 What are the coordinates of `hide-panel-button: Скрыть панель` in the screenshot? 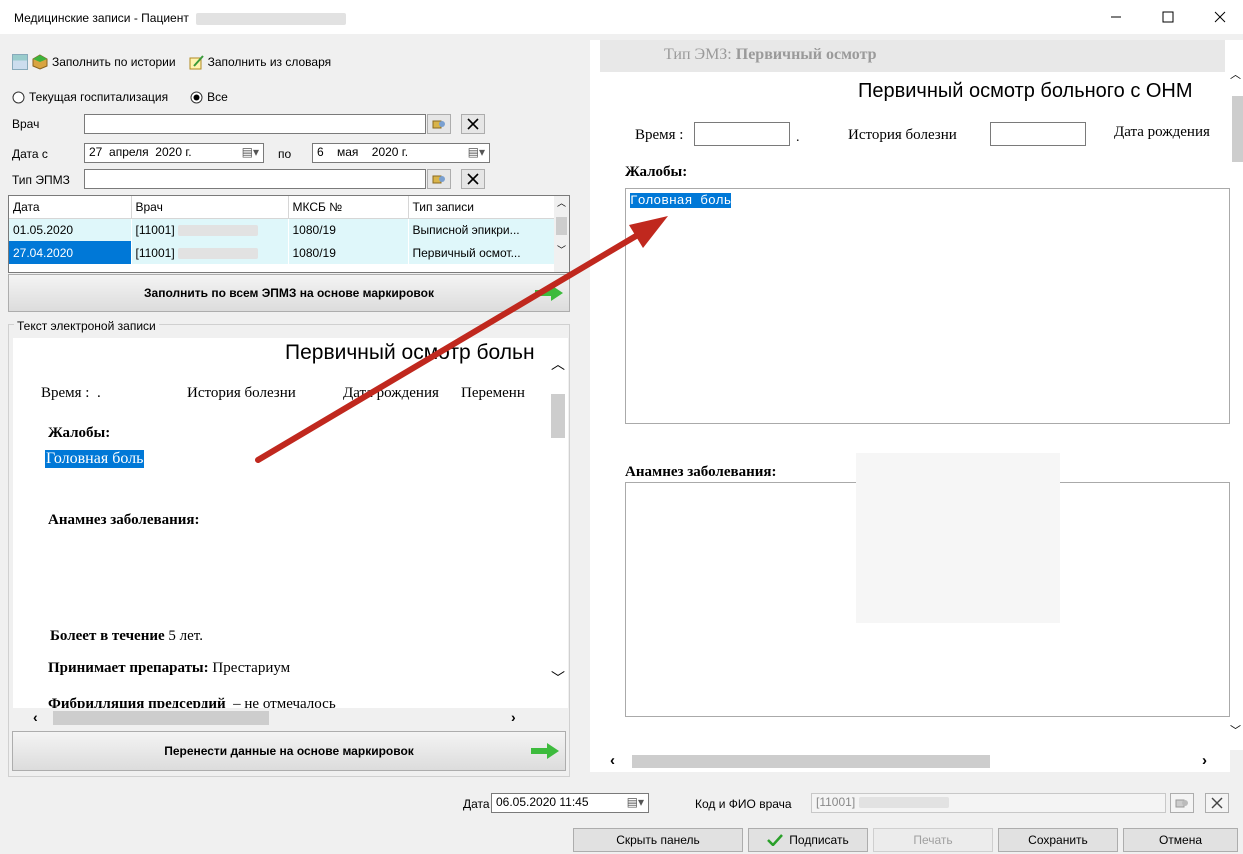 It's located at (658, 840).